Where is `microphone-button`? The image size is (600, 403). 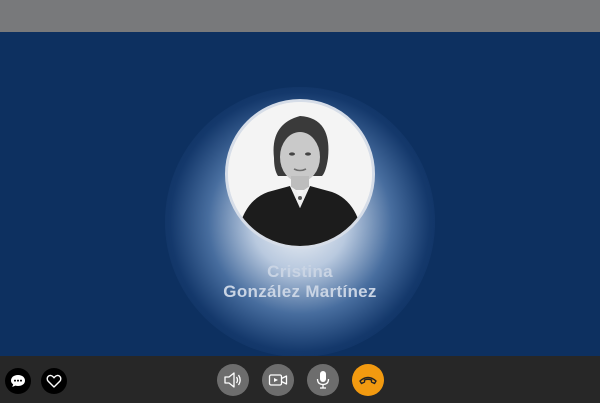
microphone-button is located at coordinates (323, 380).